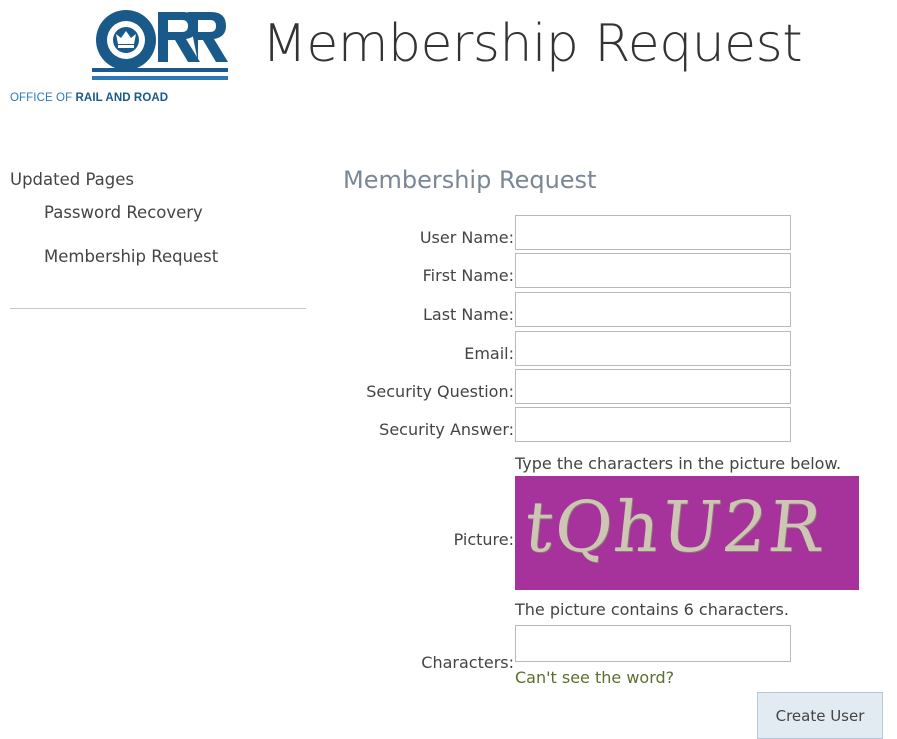 The image size is (897, 739). What do you see at coordinates (122, 98) in the screenshot?
I see `logo-org-suffix: RAIL AND ROAD` at bounding box center [122, 98].